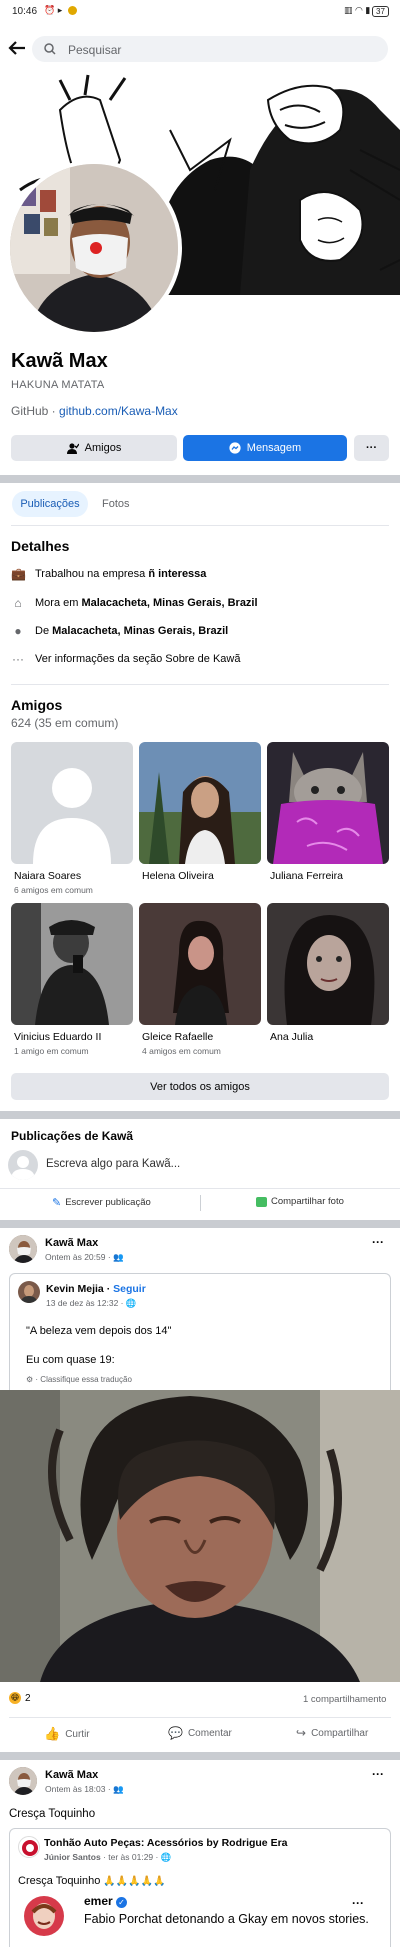  What do you see at coordinates (200, 12) in the screenshot?
I see `status-bar: 10:46 ⏰ ▸ ▥ ◠ ▮ 37` at bounding box center [200, 12].